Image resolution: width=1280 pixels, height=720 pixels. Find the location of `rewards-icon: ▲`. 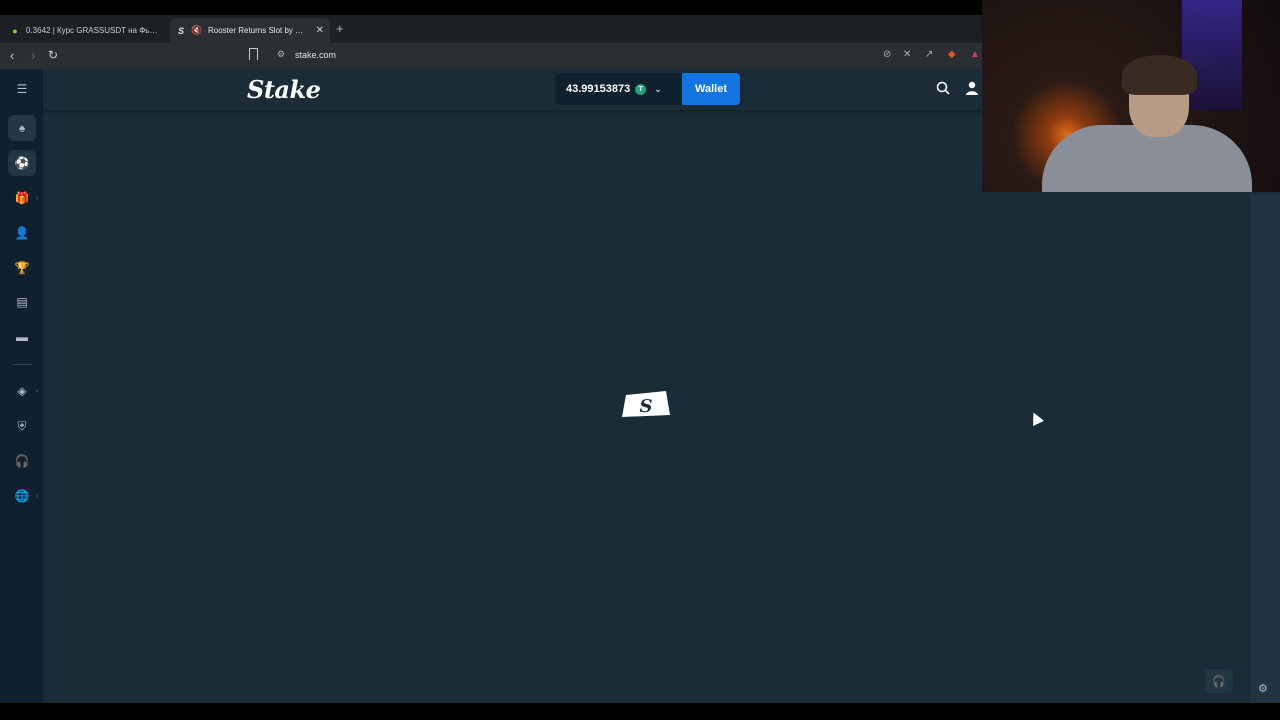

rewards-icon: ▲ is located at coordinates (975, 54).